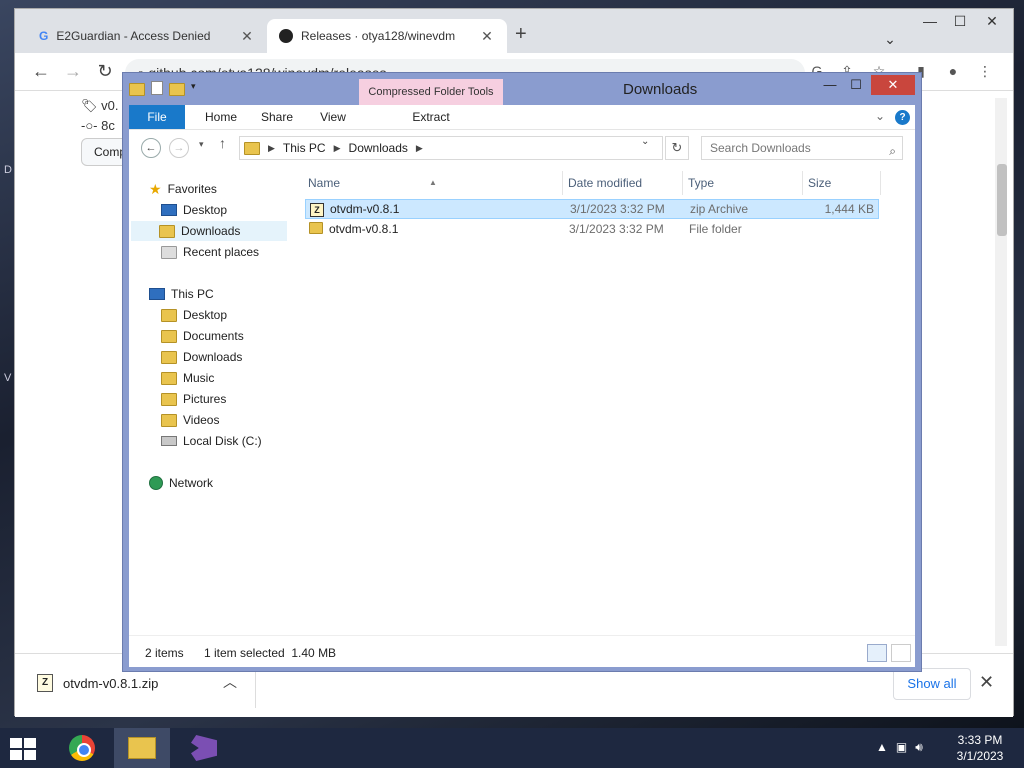 This screenshot has width=1024, height=768. I want to click on show-hidden-icons-icon: ▲, so click(882, 747).